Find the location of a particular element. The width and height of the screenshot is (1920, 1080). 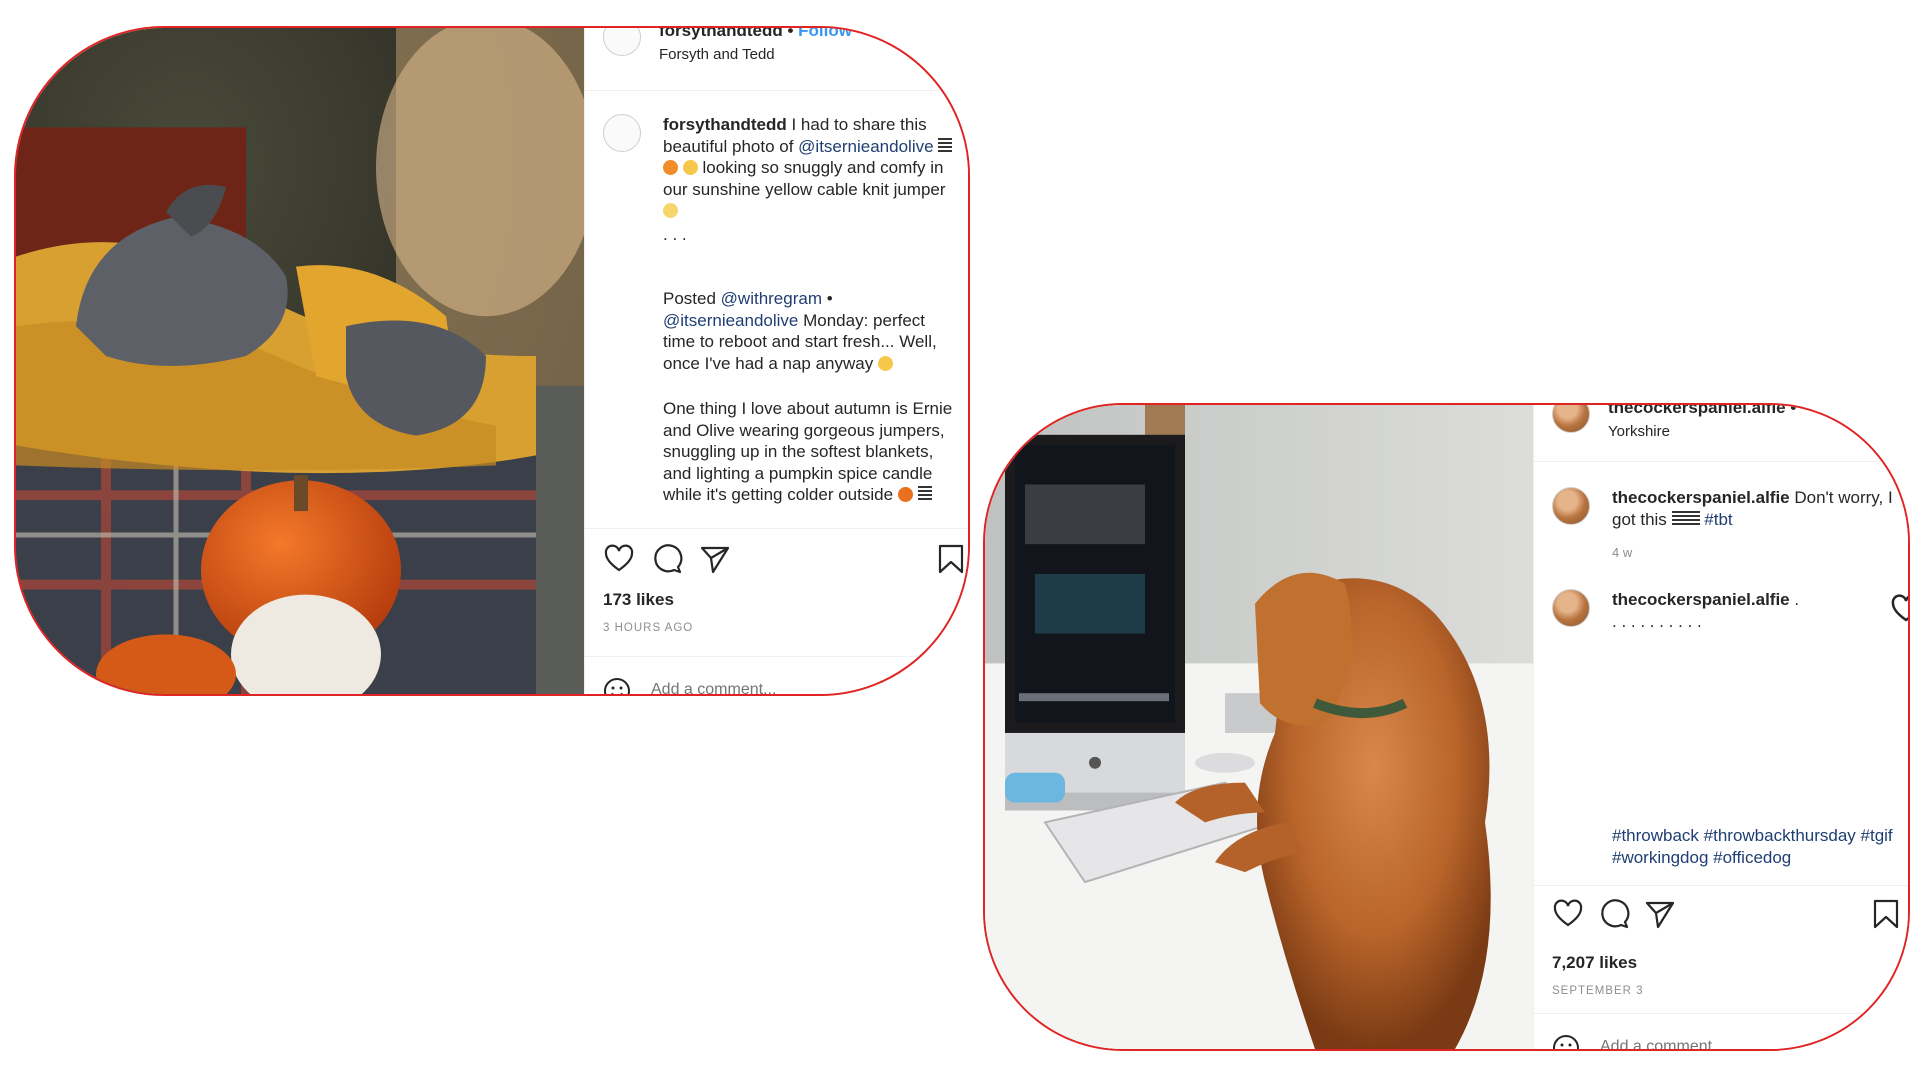

likes-count: 173 likes is located at coordinates (638, 600).